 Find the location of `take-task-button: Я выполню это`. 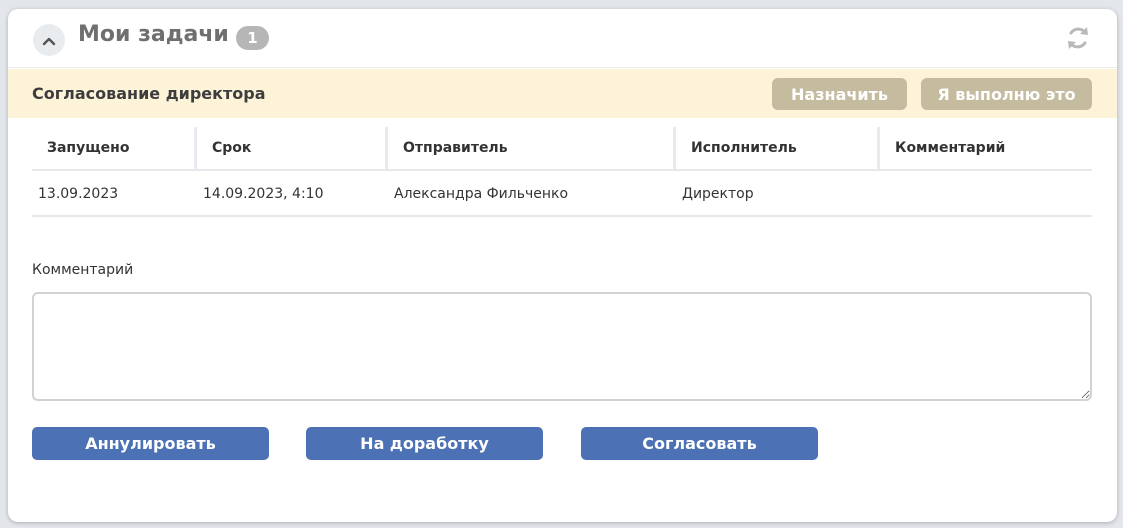

take-task-button: Я выполню это is located at coordinates (1006, 94).